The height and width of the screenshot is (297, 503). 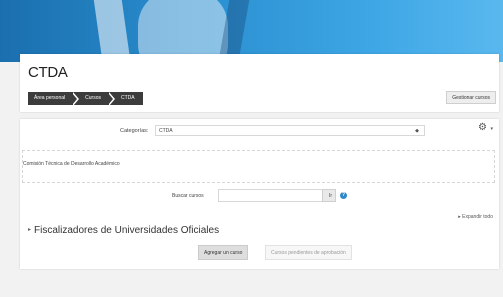 What do you see at coordinates (471, 97) in the screenshot?
I see `manage-courses-button: Gestionar cursos` at bounding box center [471, 97].